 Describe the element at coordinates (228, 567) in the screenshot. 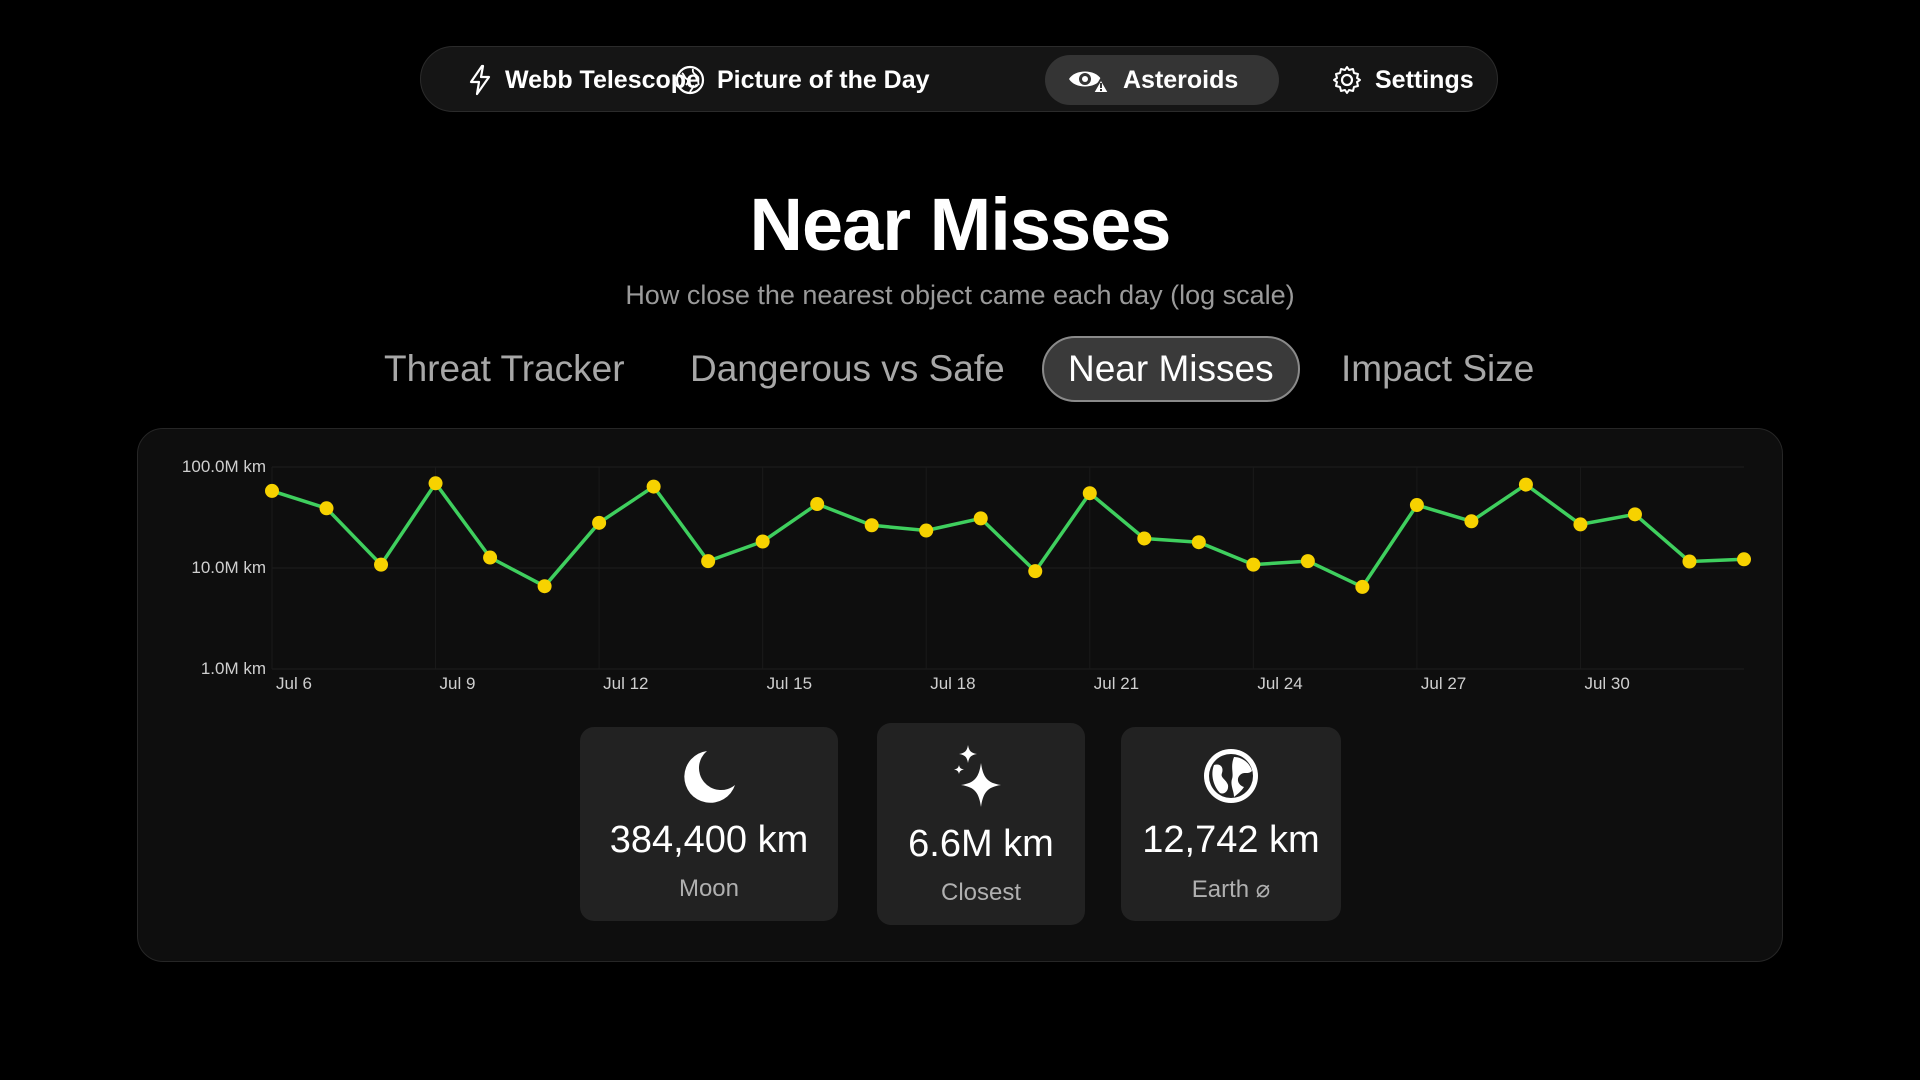

I see `y-tick-label: 10.0M km` at that location.